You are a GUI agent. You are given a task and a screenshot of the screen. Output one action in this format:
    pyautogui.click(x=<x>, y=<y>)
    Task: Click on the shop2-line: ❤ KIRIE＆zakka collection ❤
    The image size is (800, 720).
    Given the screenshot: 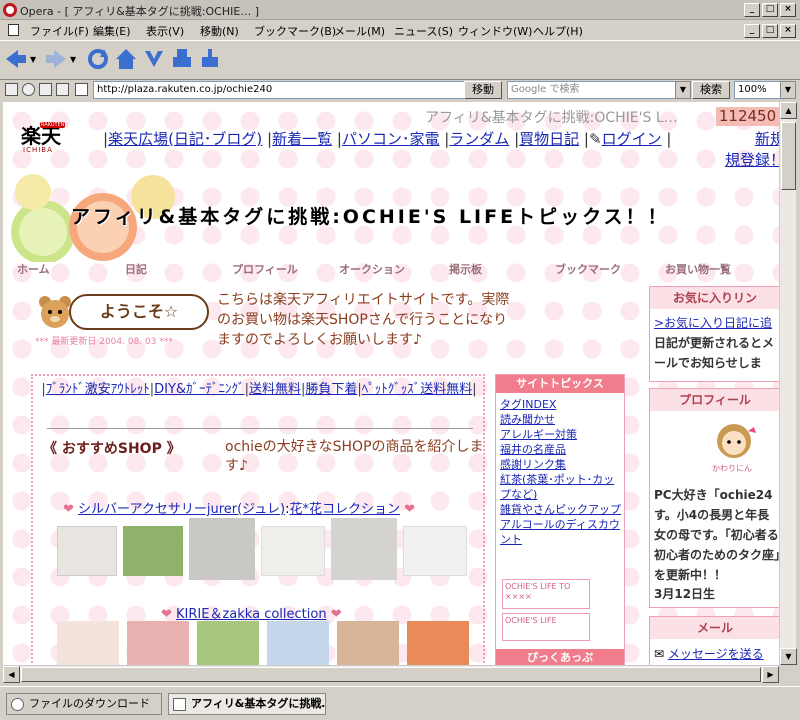 What is the action you would take?
    pyautogui.click(x=251, y=612)
    